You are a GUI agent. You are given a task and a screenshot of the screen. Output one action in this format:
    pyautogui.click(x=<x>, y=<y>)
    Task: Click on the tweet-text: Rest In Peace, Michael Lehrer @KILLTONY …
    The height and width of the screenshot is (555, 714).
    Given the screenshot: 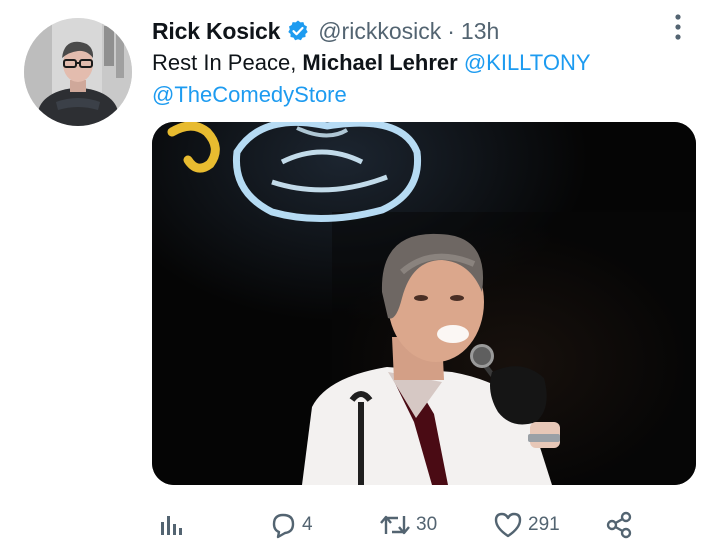 What is the action you would take?
    pyautogui.click(x=412, y=79)
    